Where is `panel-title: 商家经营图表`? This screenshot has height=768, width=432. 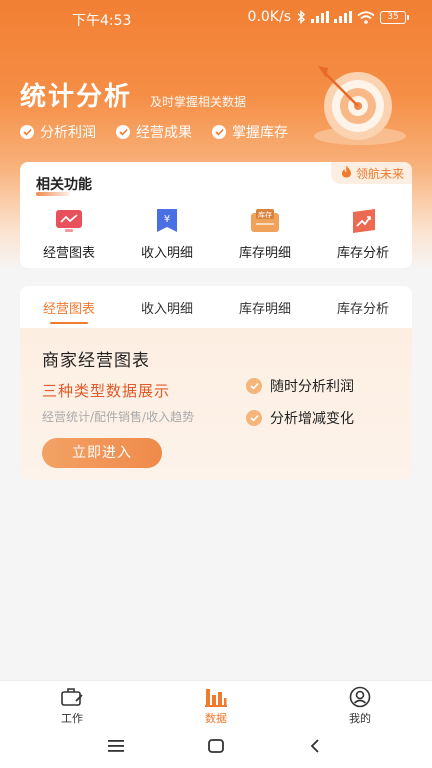
panel-title: 商家经营图表 is located at coordinates (96, 361).